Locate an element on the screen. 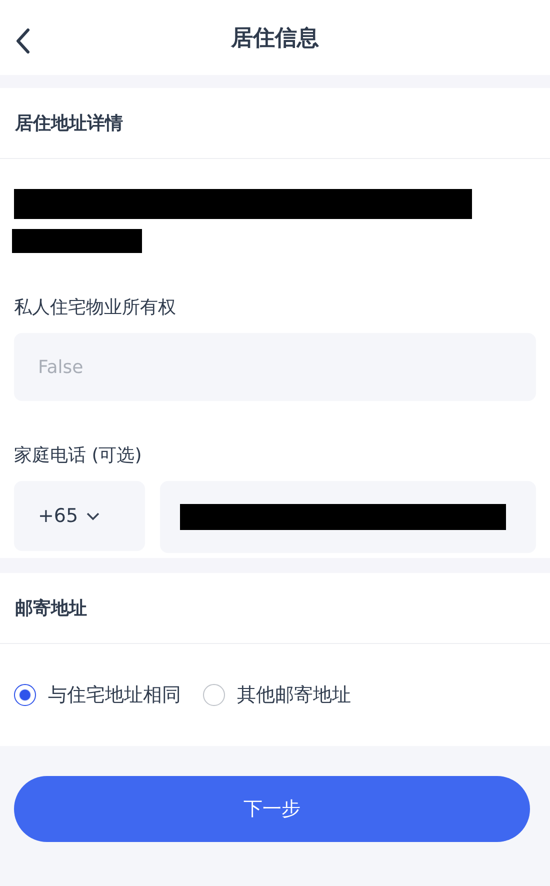 The width and height of the screenshot is (550, 886). page-title: 居住信息 is located at coordinates (275, 38).